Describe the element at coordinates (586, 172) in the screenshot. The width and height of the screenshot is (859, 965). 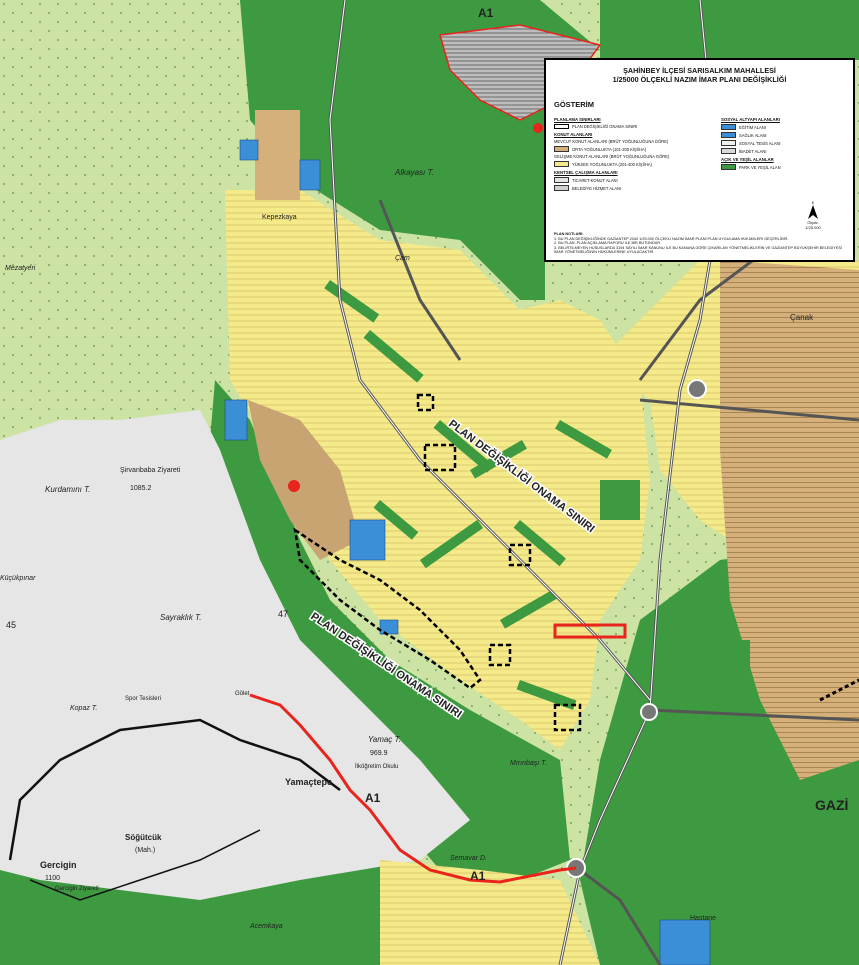
I see `legend-section-kentsel: KENTSEL ÇALIŞMA ALANLARI` at that location.